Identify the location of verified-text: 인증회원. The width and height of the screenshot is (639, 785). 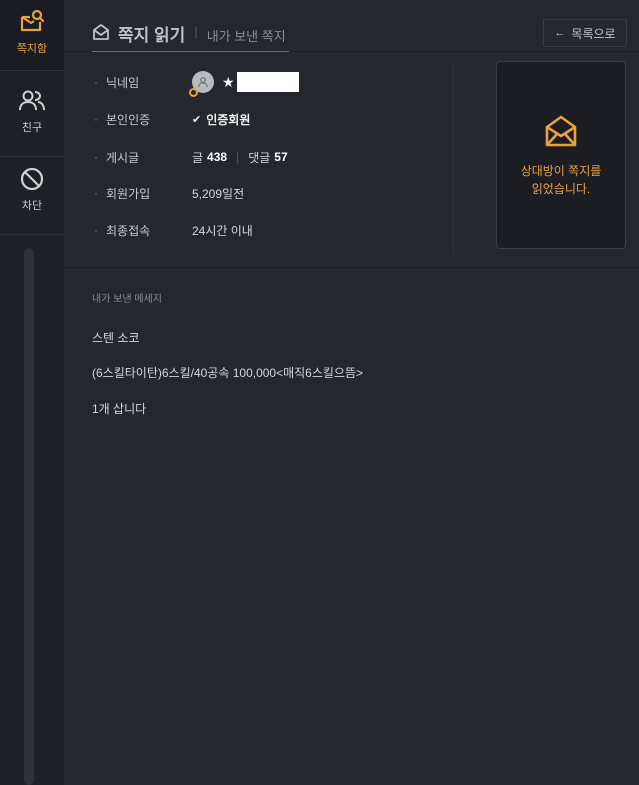
(228, 119).